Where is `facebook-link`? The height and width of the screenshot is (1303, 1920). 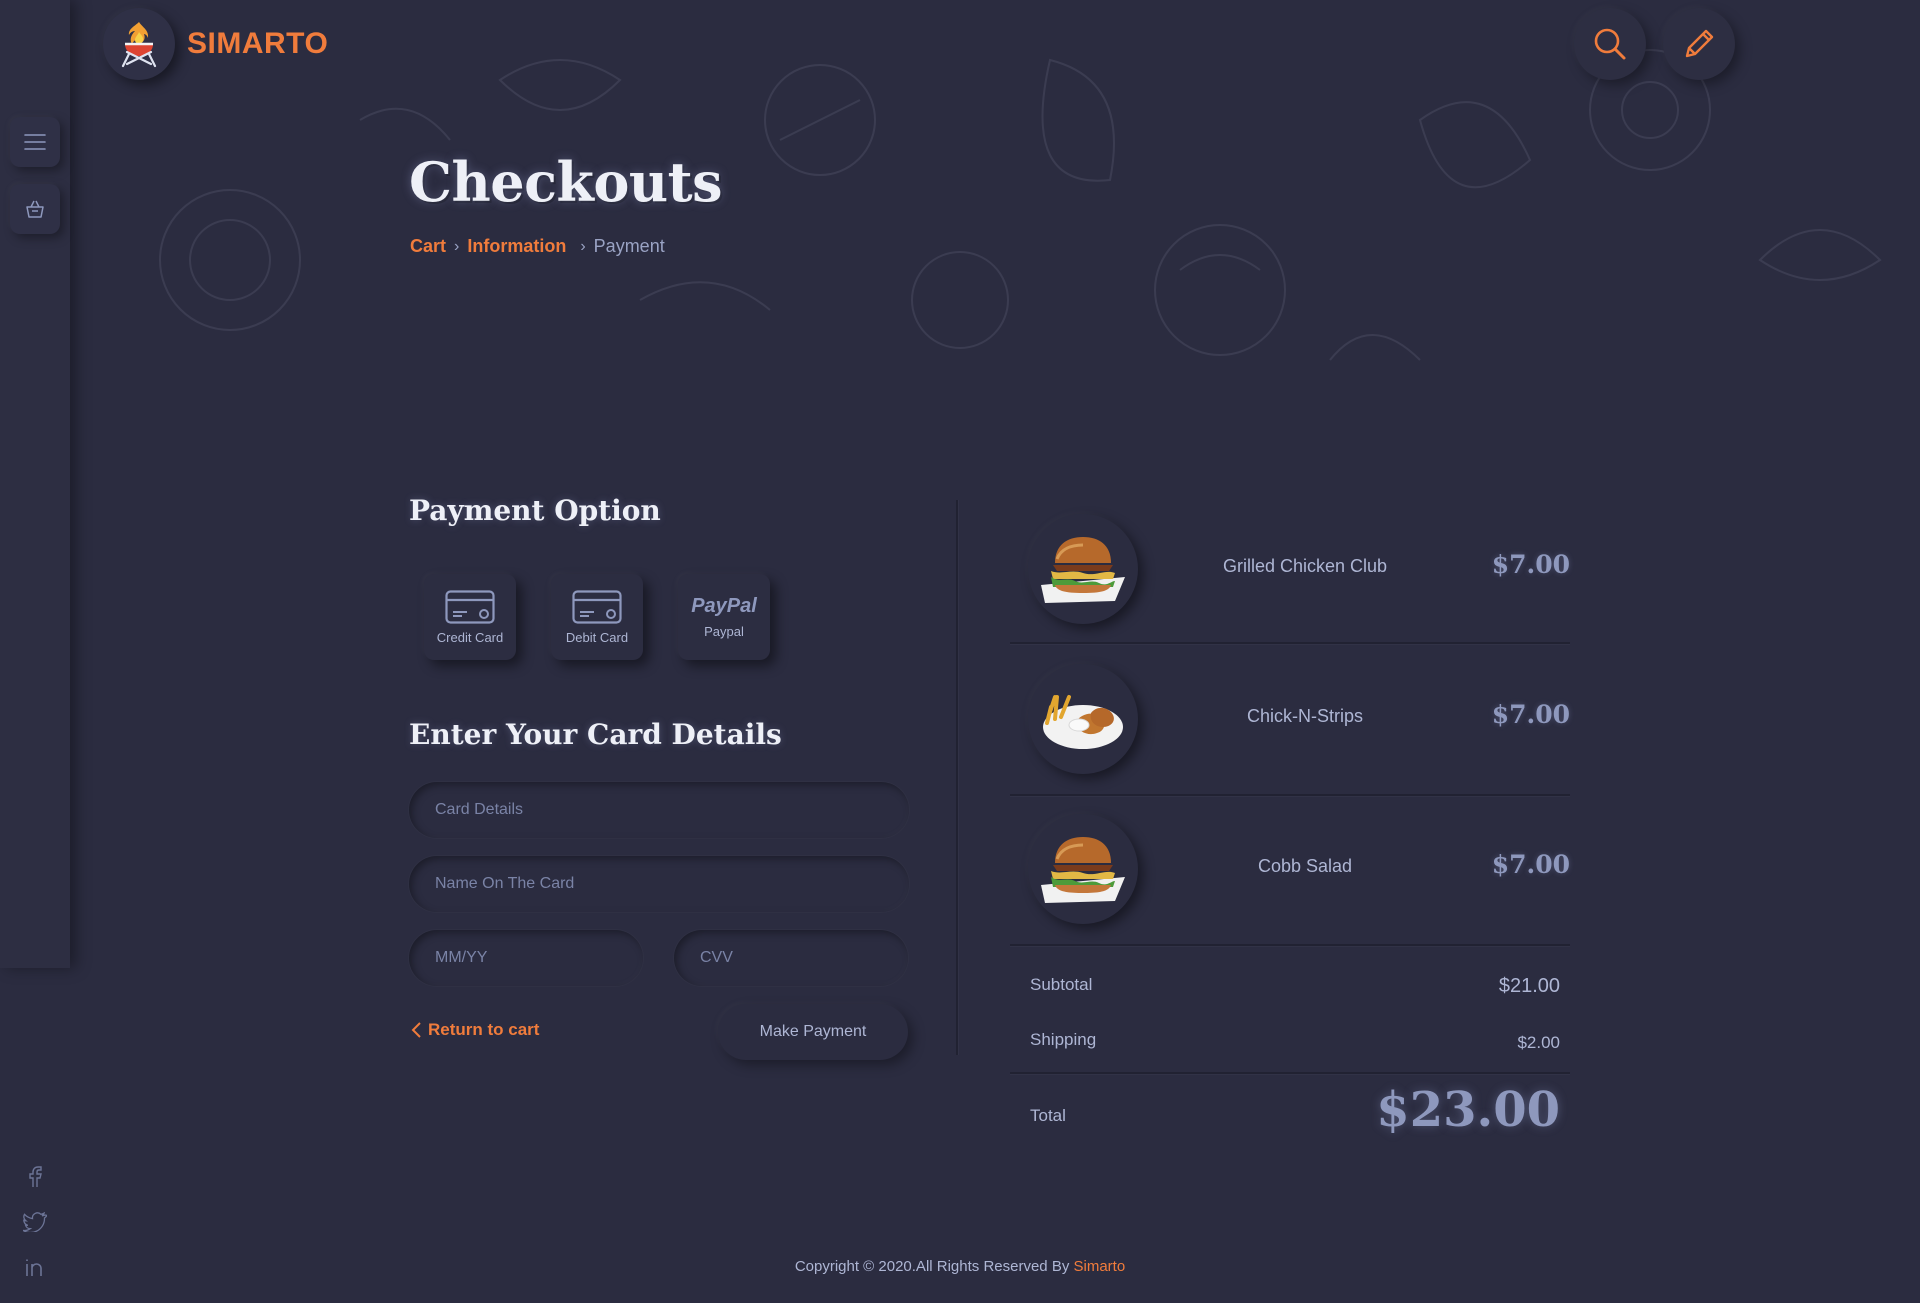 facebook-link is located at coordinates (35, 1177).